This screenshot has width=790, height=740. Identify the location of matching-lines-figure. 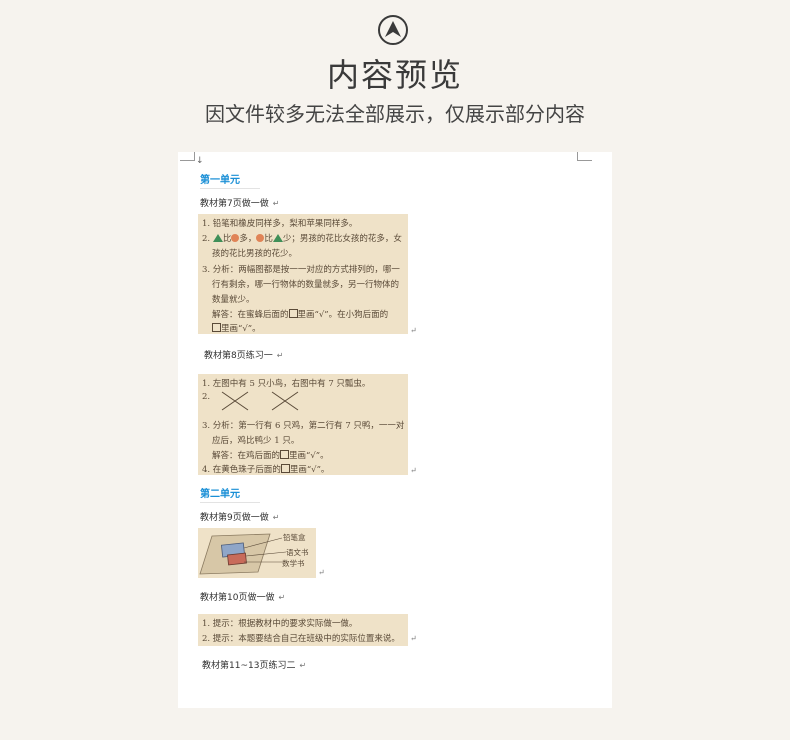
(260, 401).